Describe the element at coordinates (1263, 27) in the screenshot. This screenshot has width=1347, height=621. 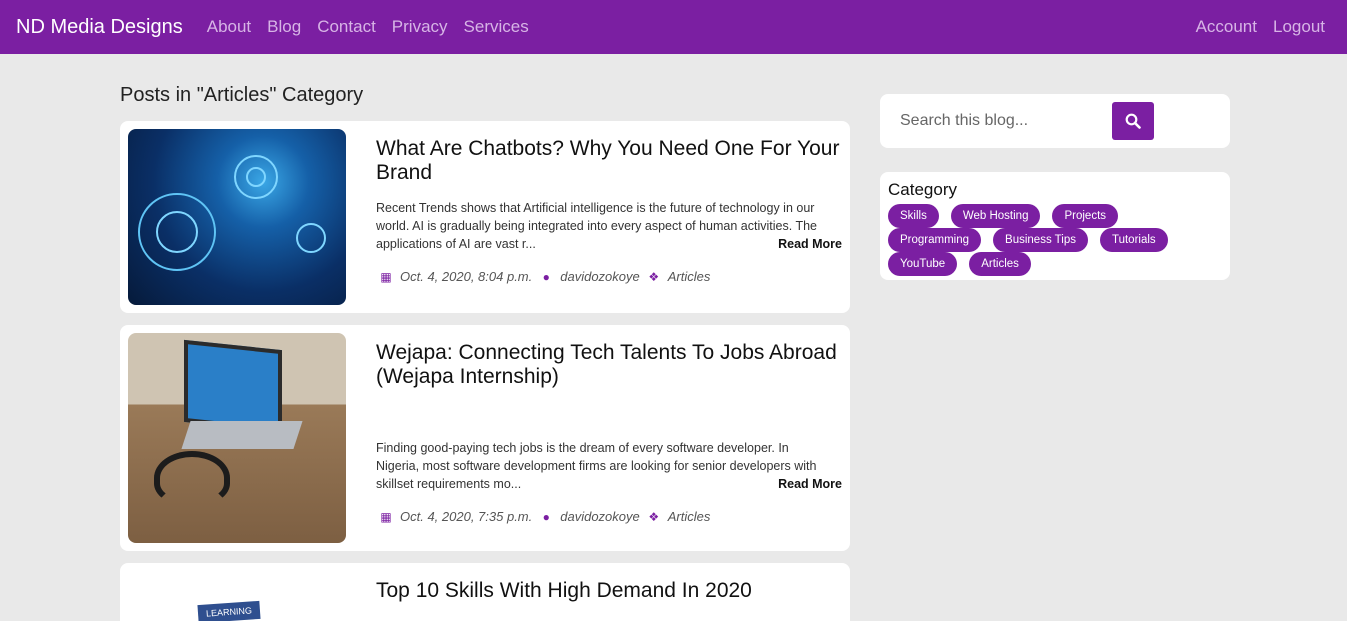
I see `nav-account-links: Account Logout` at that location.